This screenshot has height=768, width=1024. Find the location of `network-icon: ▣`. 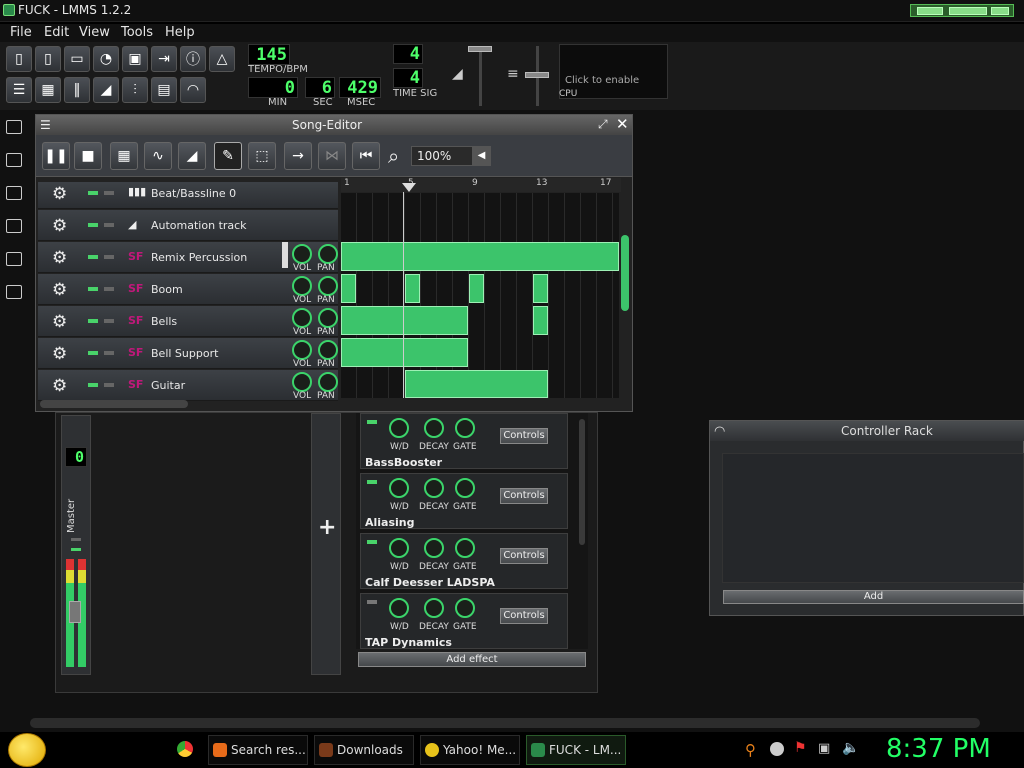

network-icon: ▣ is located at coordinates (824, 748).